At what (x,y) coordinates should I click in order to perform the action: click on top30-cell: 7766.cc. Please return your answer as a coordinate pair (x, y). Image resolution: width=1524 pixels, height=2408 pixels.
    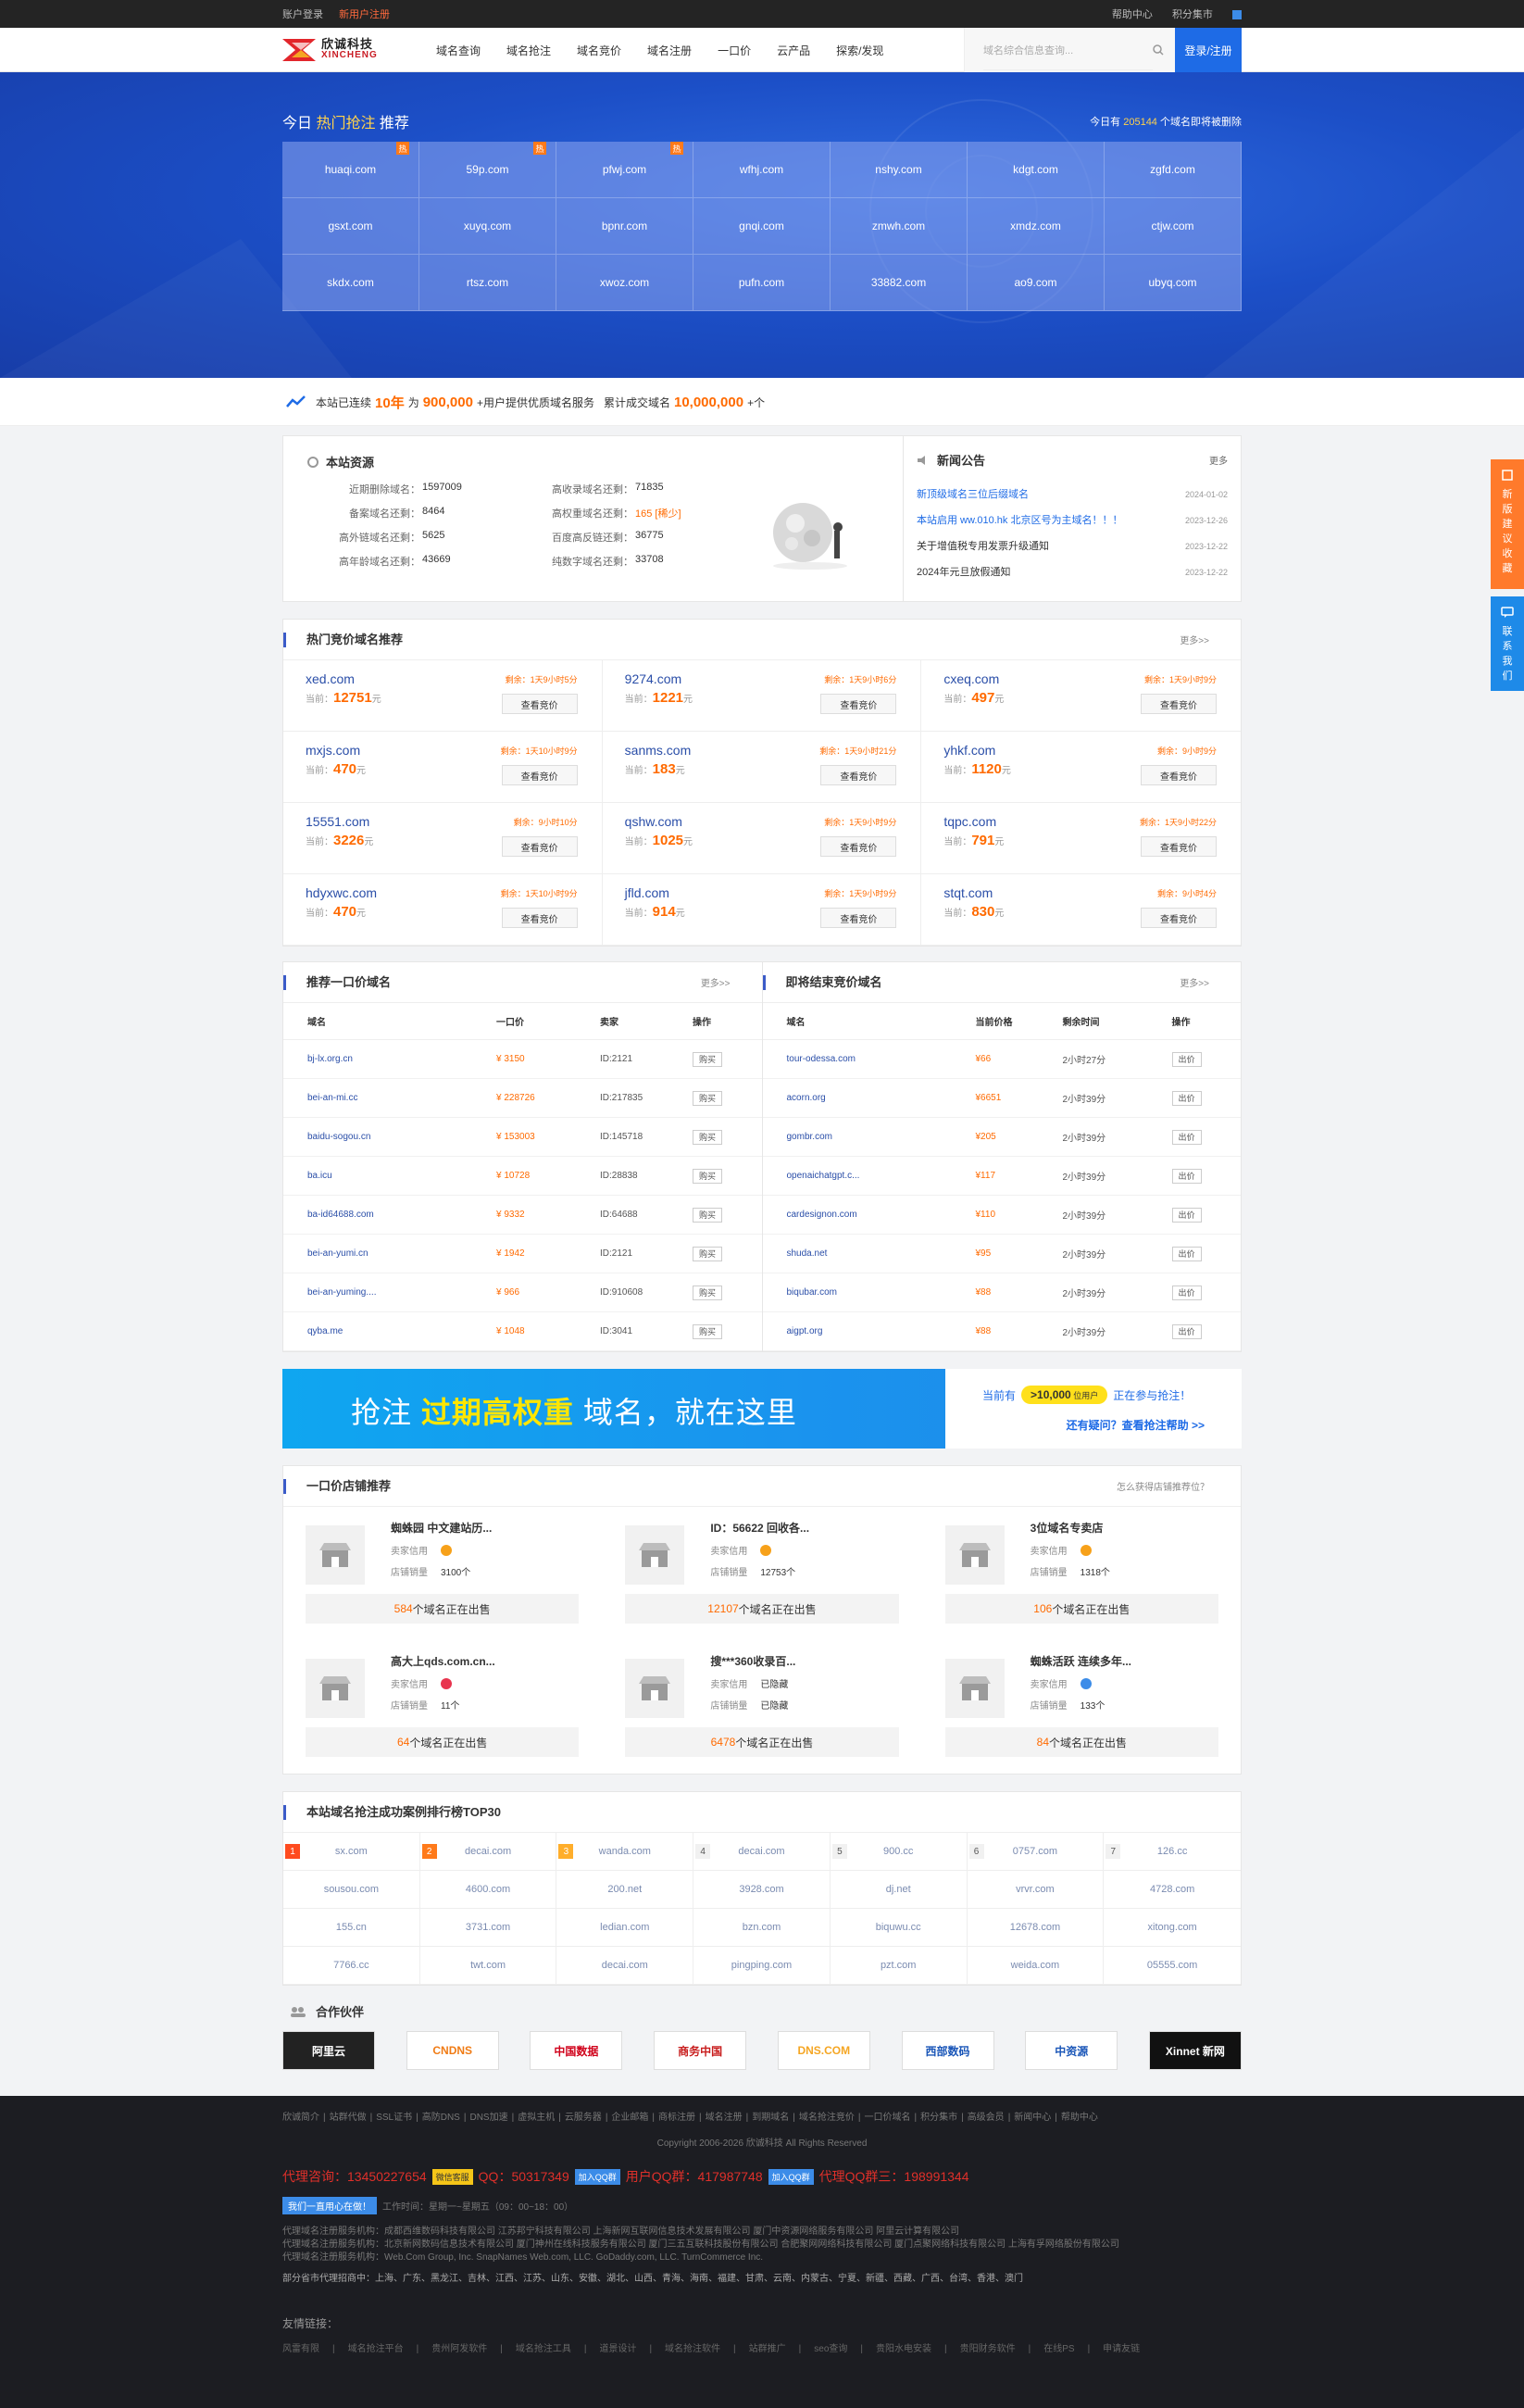
    Looking at the image, I should click on (351, 1966).